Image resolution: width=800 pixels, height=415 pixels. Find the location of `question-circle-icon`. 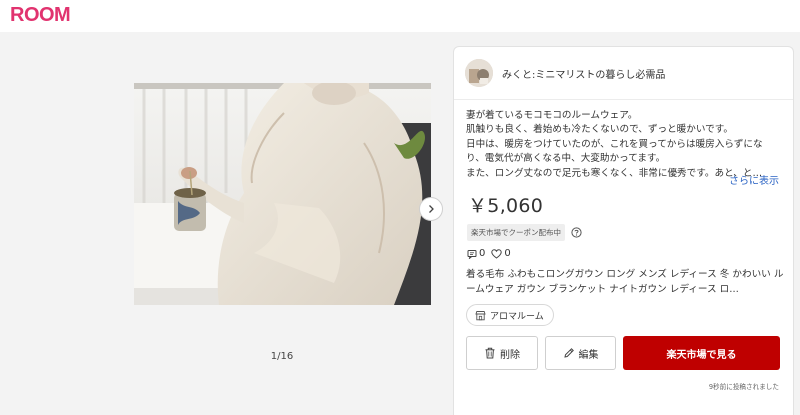

question-circle-icon is located at coordinates (576, 232).